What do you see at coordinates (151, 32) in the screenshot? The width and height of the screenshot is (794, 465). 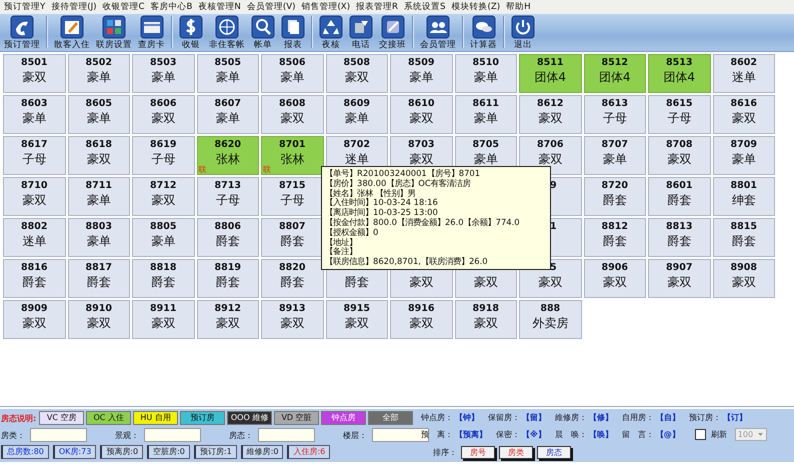 I see `toolbar-button: 查房卡` at bounding box center [151, 32].